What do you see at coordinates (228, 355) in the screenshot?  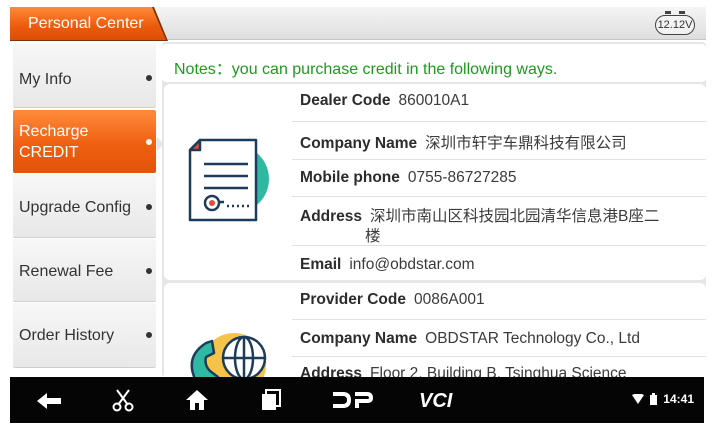 I see `phone-globe-icon` at bounding box center [228, 355].